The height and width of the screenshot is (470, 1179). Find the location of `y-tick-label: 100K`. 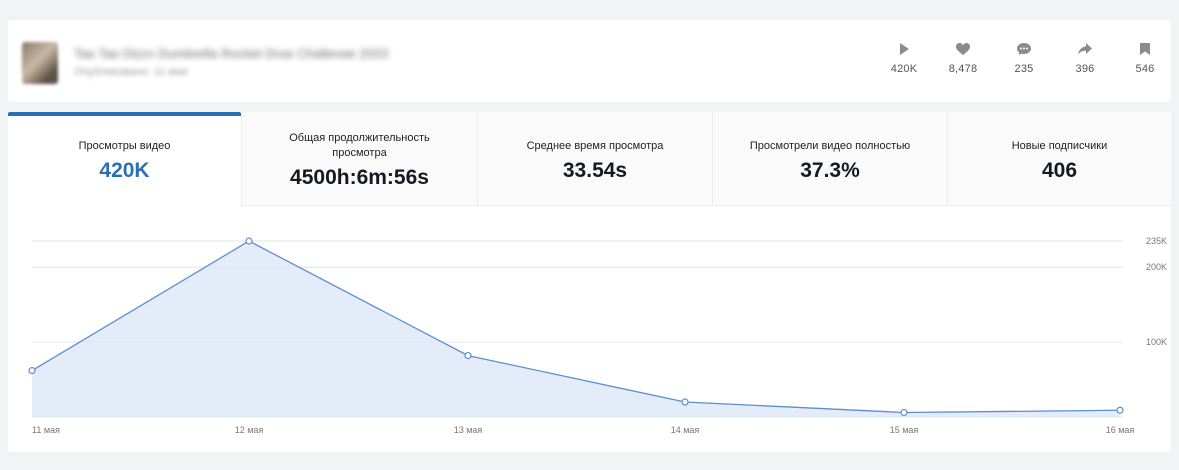

y-tick-label: 100K is located at coordinates (1156, 342).